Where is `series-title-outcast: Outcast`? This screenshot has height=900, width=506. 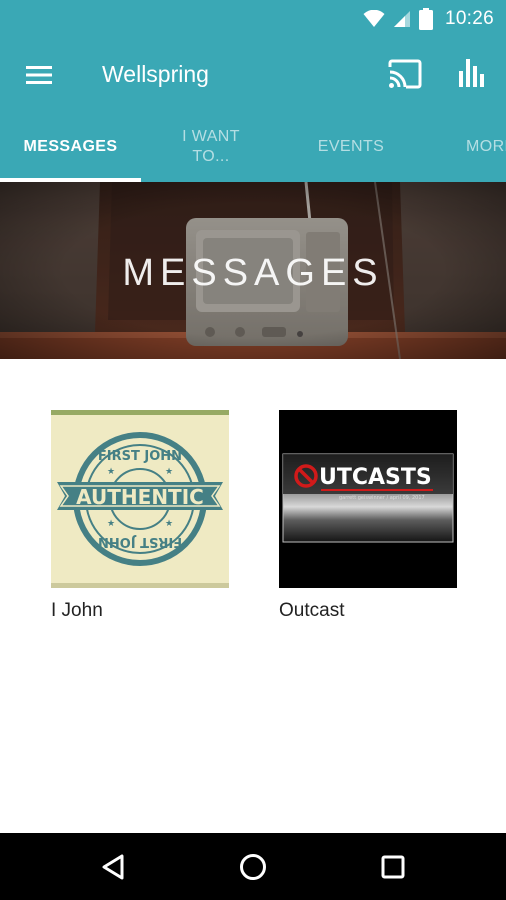
series-title-outcast: Outcast is located at coordinates (312, 610).